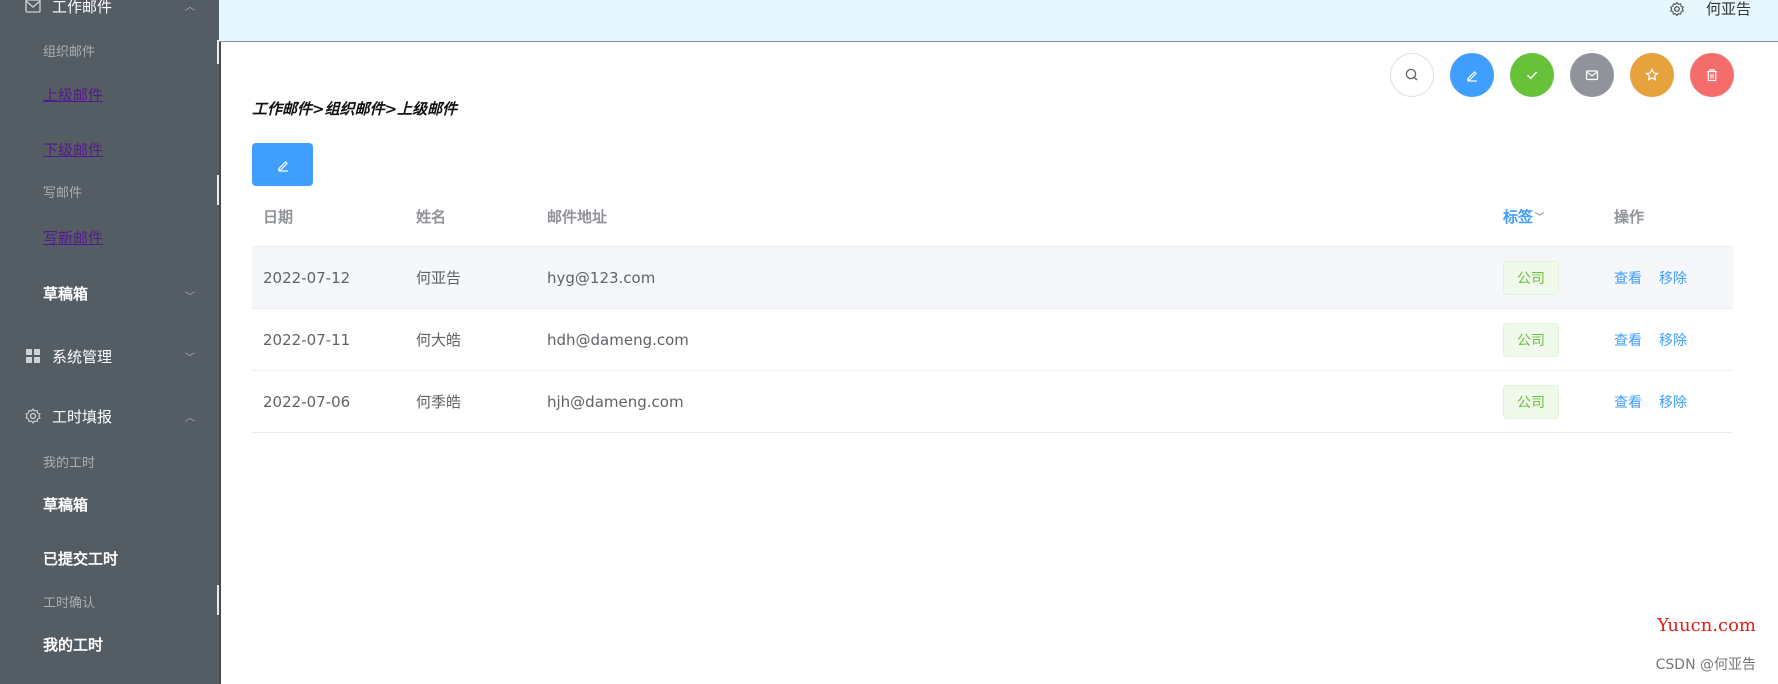  What do you see at coordinates (62, 194) in the screenshot?
I see `sidebar-item-write-mail: 写邮件` at bounding box center [62, 194].